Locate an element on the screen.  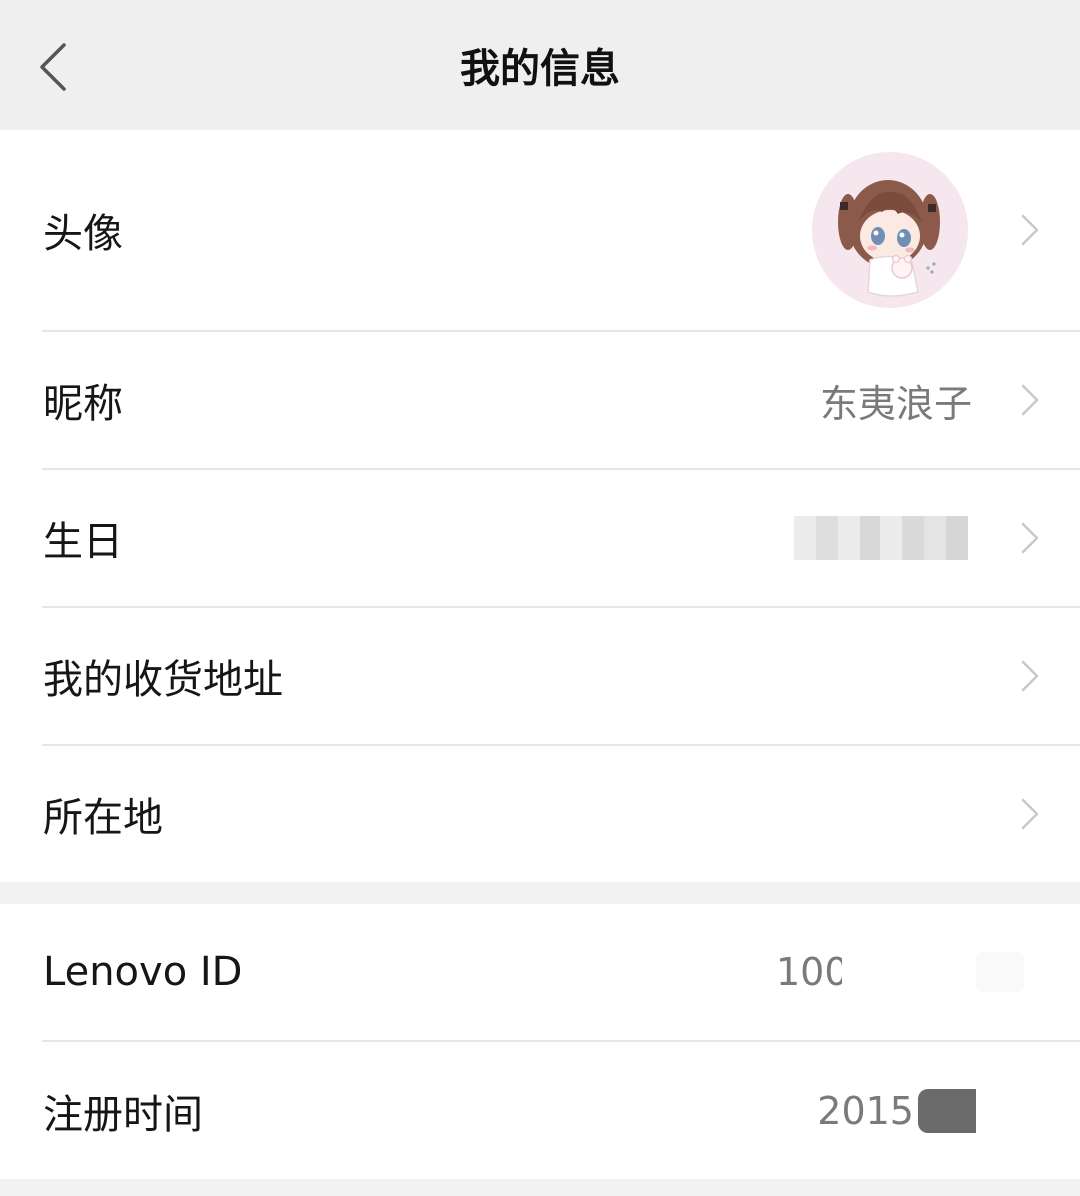
lenovo-id-label: Lenovo ID is located at coordinates (143, 972).